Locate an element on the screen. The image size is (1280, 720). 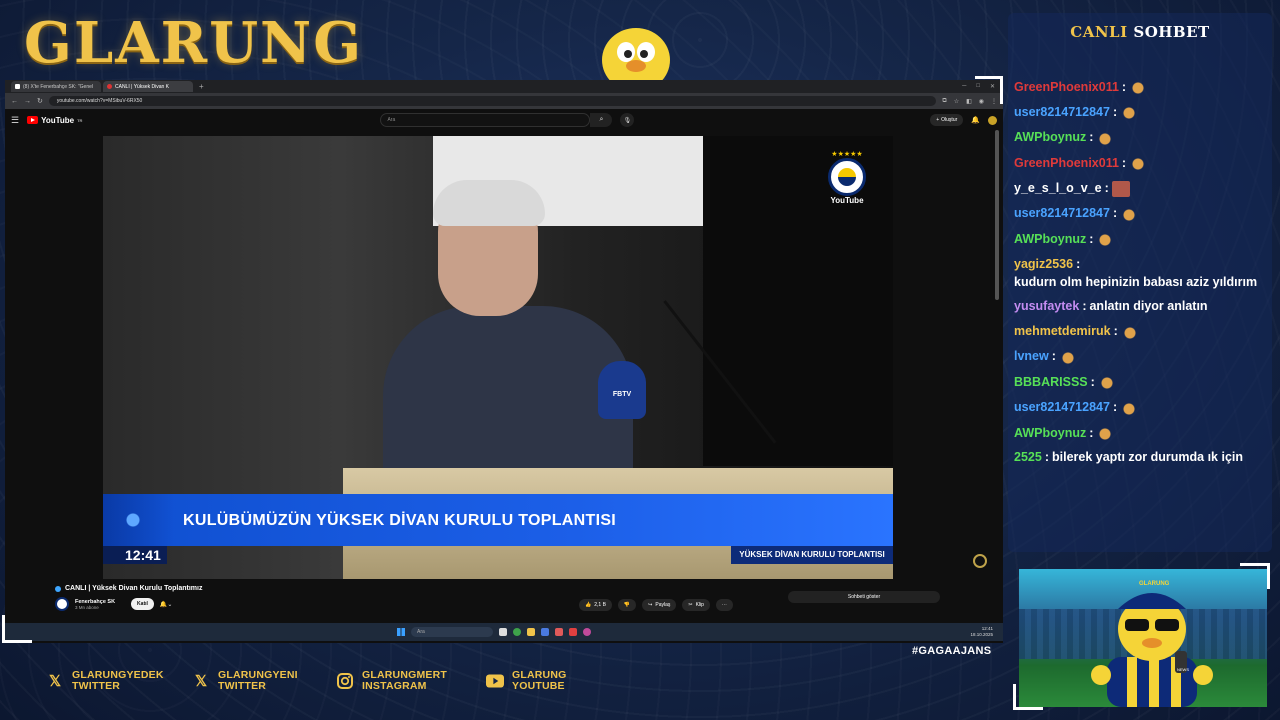
extensions-icon: ◧ is located at coordinates (969, 101).